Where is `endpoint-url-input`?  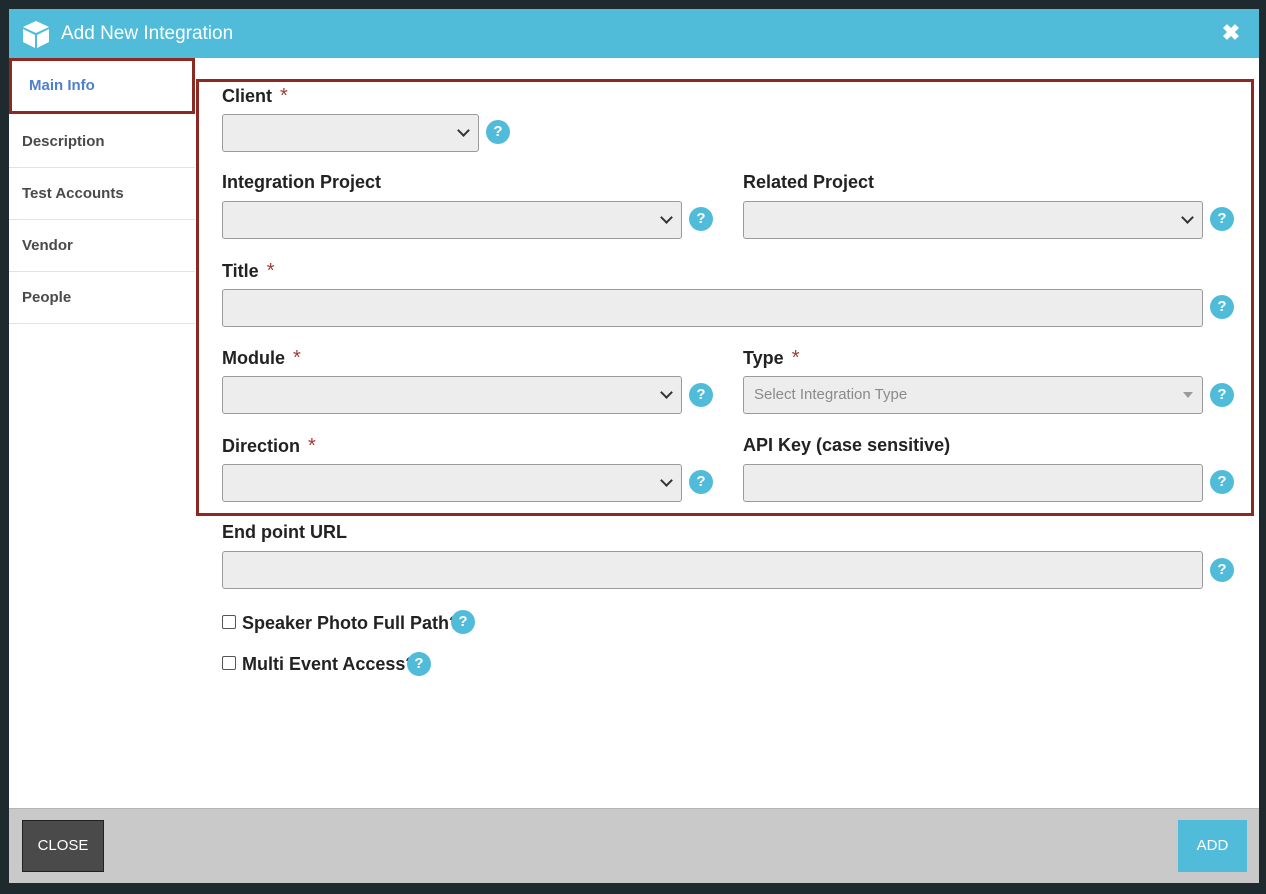
endpoint-url-input is located at coordinates (712, 570).